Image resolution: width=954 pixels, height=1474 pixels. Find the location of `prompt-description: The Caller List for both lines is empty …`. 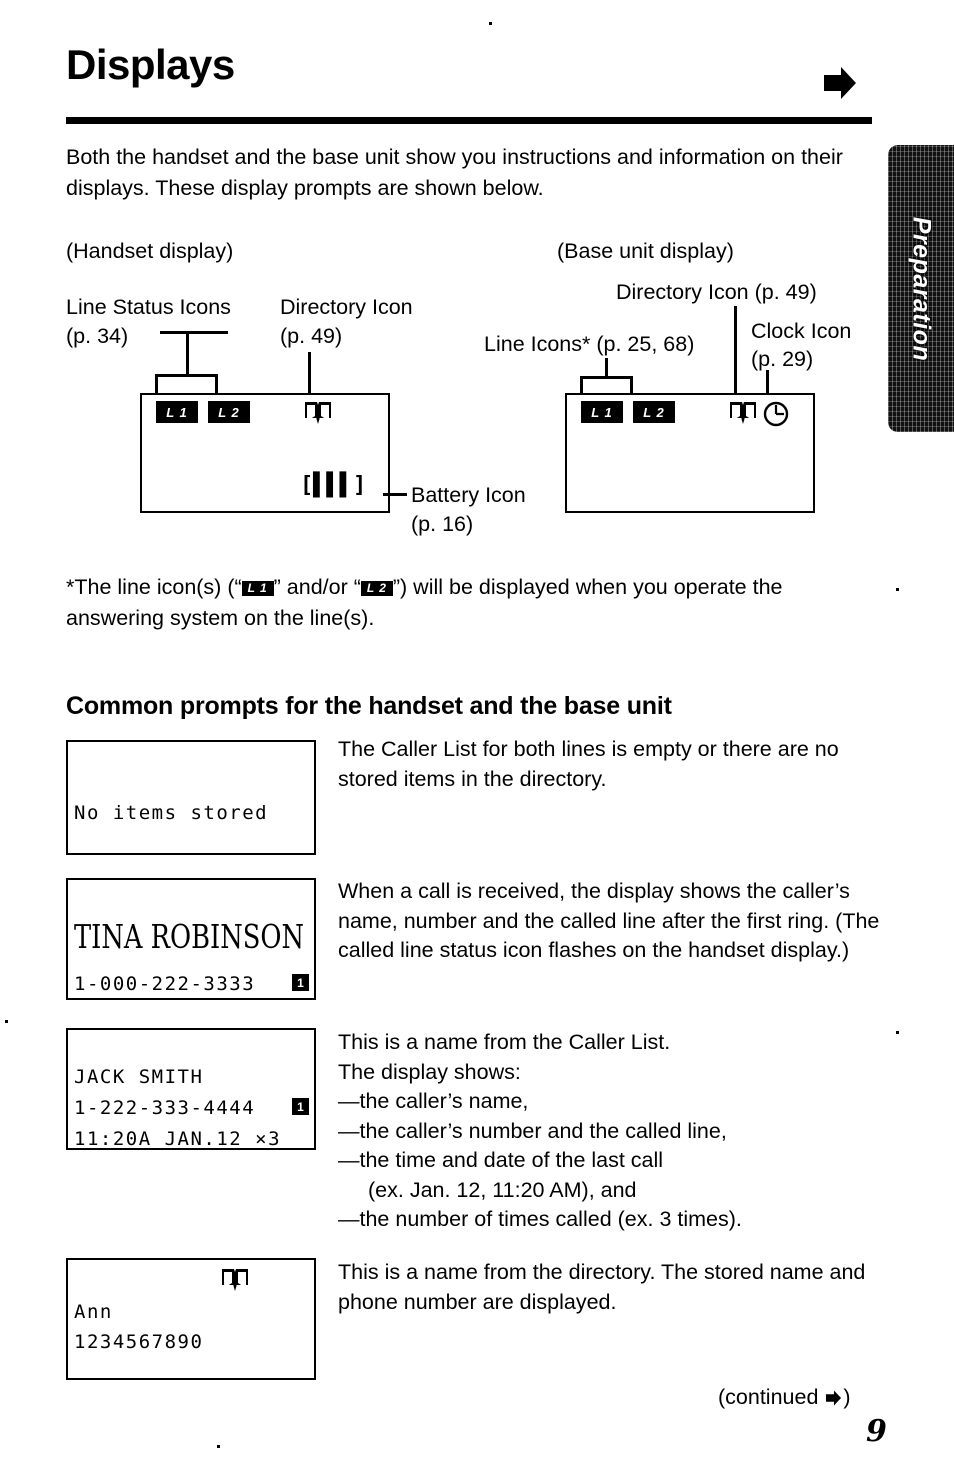

prompt-description: The Caller List for both lines is empty … is located at coordinates (588, 764).